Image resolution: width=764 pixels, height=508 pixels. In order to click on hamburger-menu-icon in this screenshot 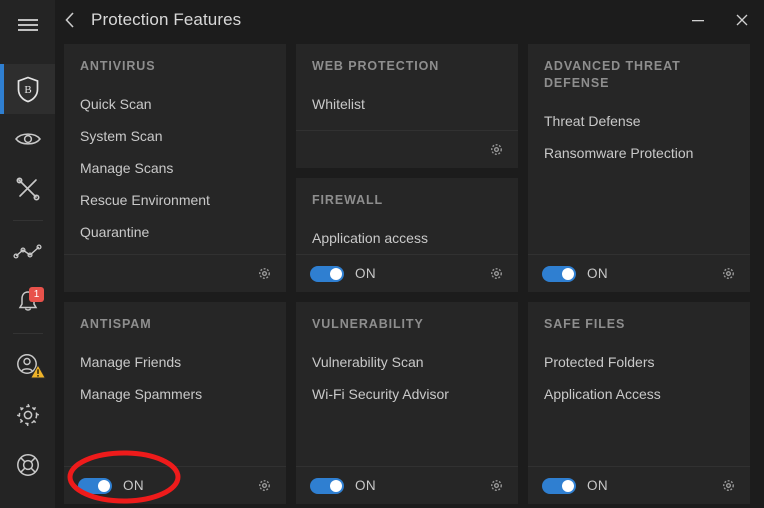, I will do `click(27, 25)`.